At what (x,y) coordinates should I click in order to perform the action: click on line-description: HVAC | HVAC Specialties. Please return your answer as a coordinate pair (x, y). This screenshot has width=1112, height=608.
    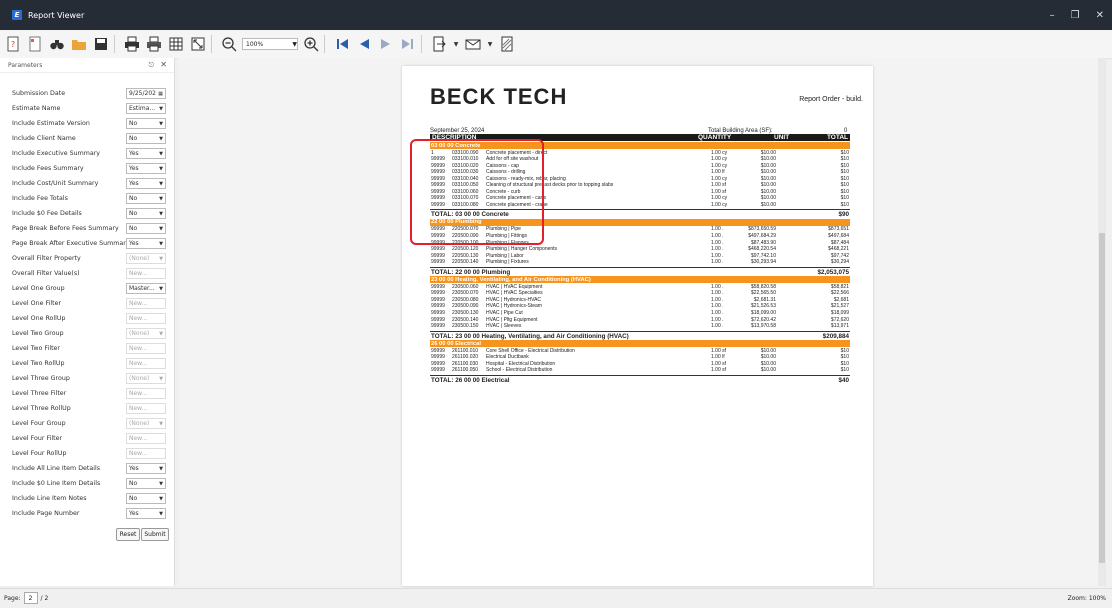
    Looking at the image, I should click on (514, 293).